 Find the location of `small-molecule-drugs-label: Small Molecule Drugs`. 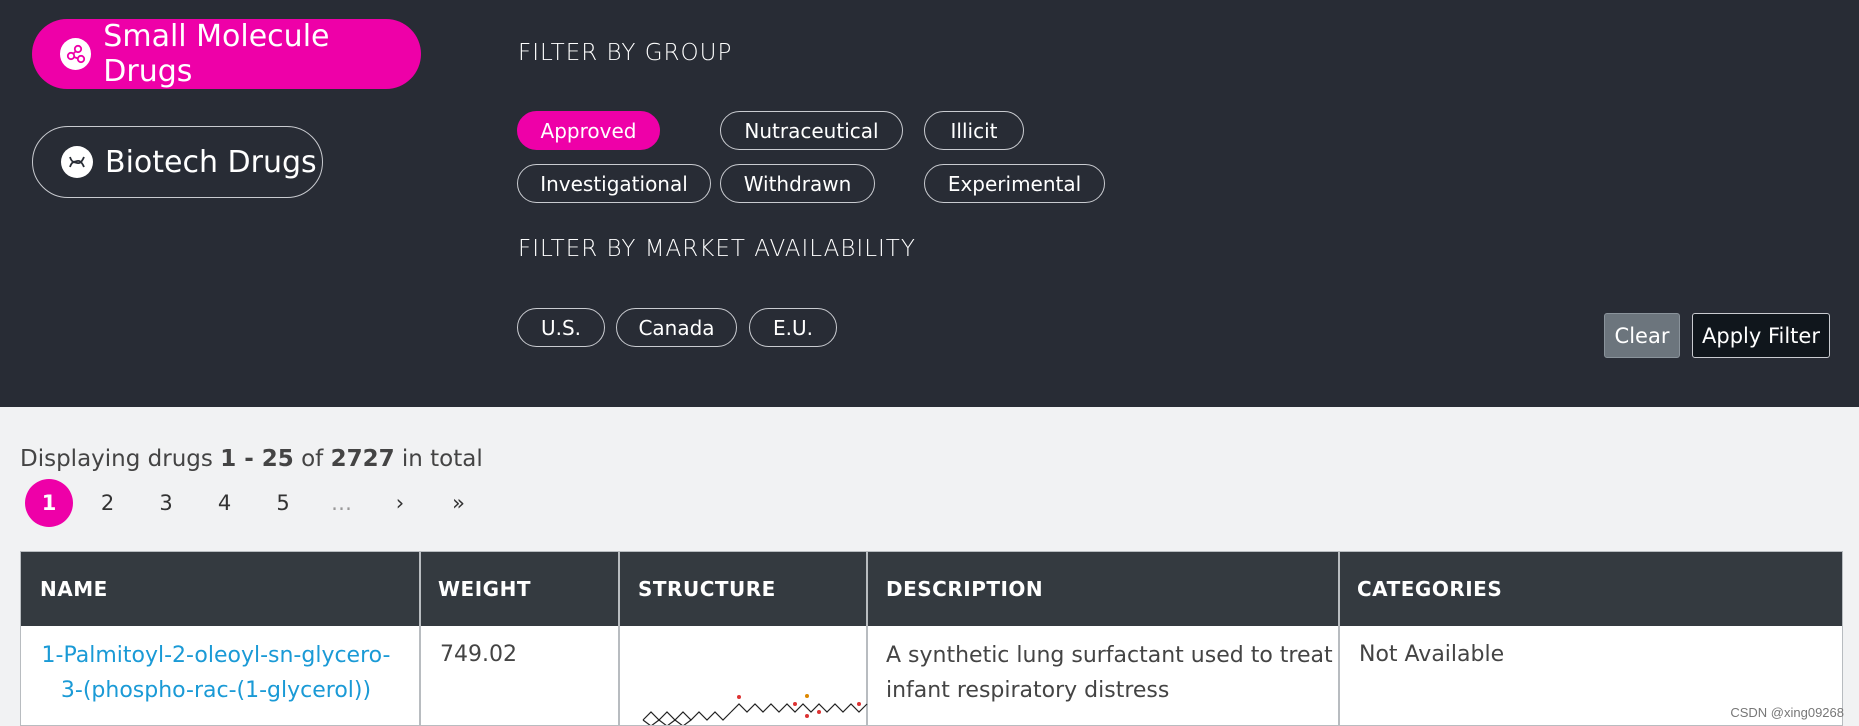

small-molecule-drugs-label: Small Molecule Drugs is located at coordinates (216, 54).